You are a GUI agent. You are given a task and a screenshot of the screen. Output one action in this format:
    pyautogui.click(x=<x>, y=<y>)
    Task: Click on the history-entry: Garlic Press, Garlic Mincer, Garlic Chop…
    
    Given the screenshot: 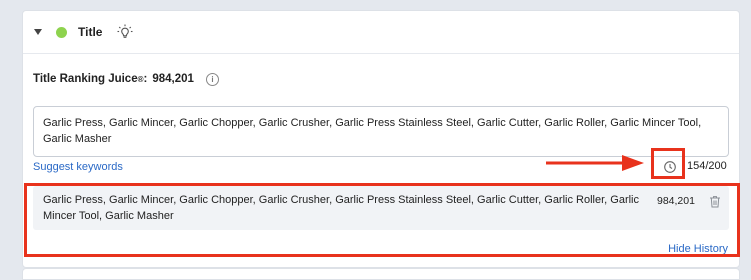 What is the action you would take?
    pyautogui.click(x=381, y=208)
    